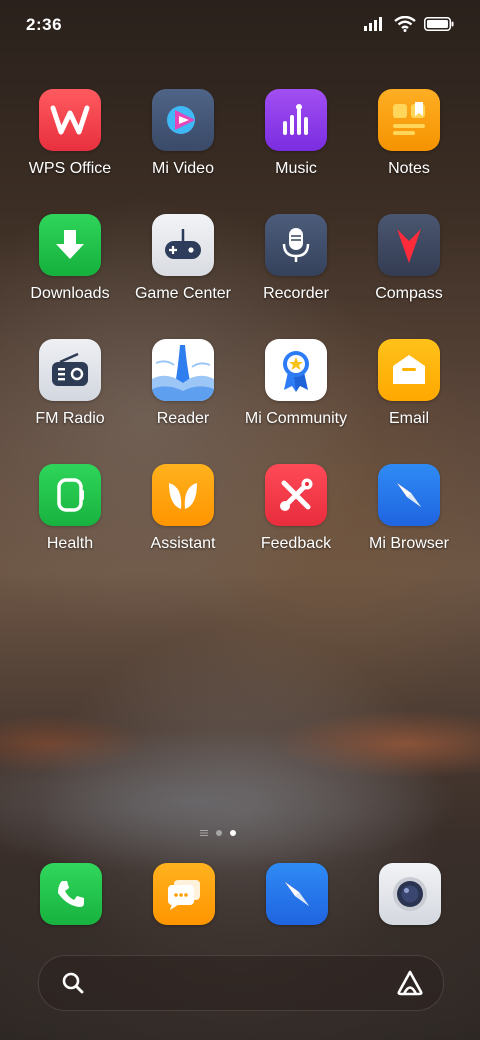 Image resolution: width=480 pixels, height=1040 pixels. I want to click on phone-icon, so click(71, 894).